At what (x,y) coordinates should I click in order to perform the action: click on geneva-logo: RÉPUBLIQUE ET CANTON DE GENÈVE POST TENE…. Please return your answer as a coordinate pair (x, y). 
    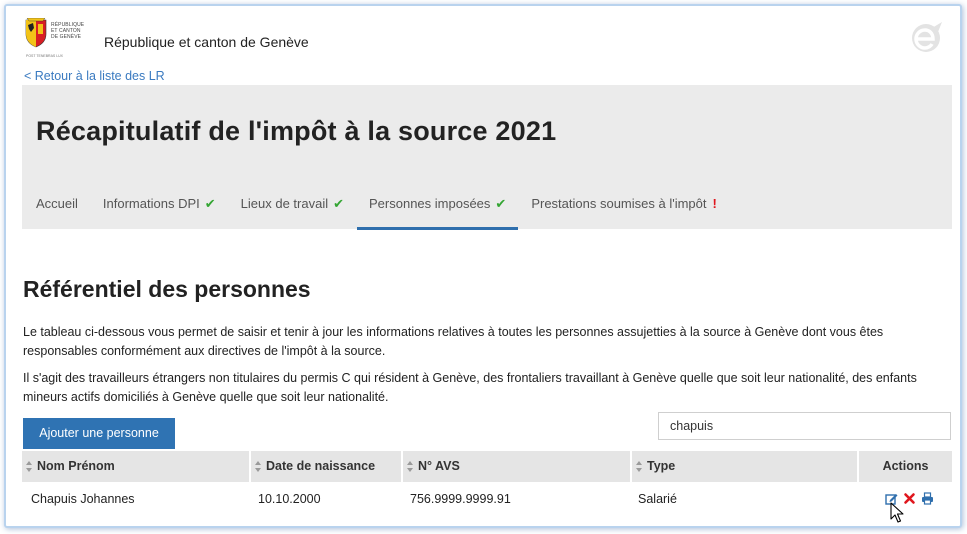
    Looking at the image, I should click on (59, 42).